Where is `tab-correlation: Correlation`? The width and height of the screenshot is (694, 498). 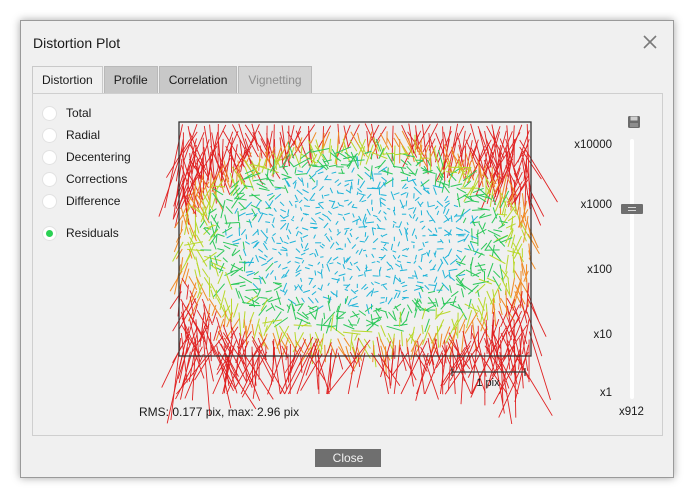
tab-correlation: Correlation is located at coordinates (198, 79).